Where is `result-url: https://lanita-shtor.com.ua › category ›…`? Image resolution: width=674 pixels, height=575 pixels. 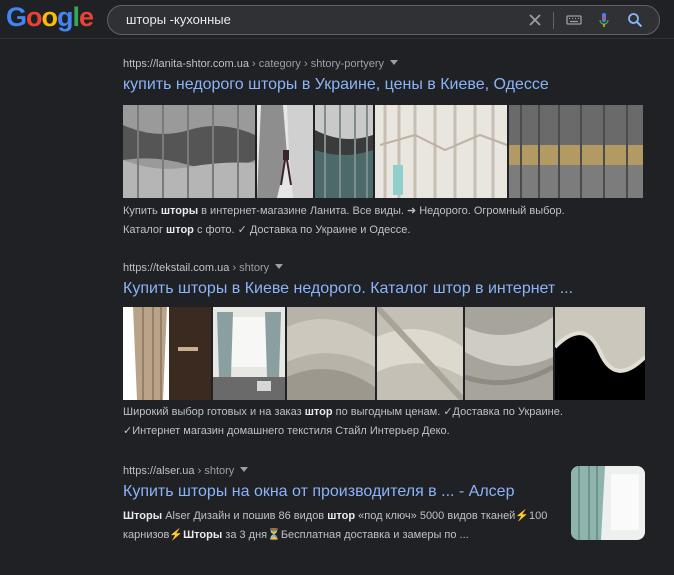
result-url: https://lanita-shtor.com.ua › category ›… is located at coordinates (336, 64).